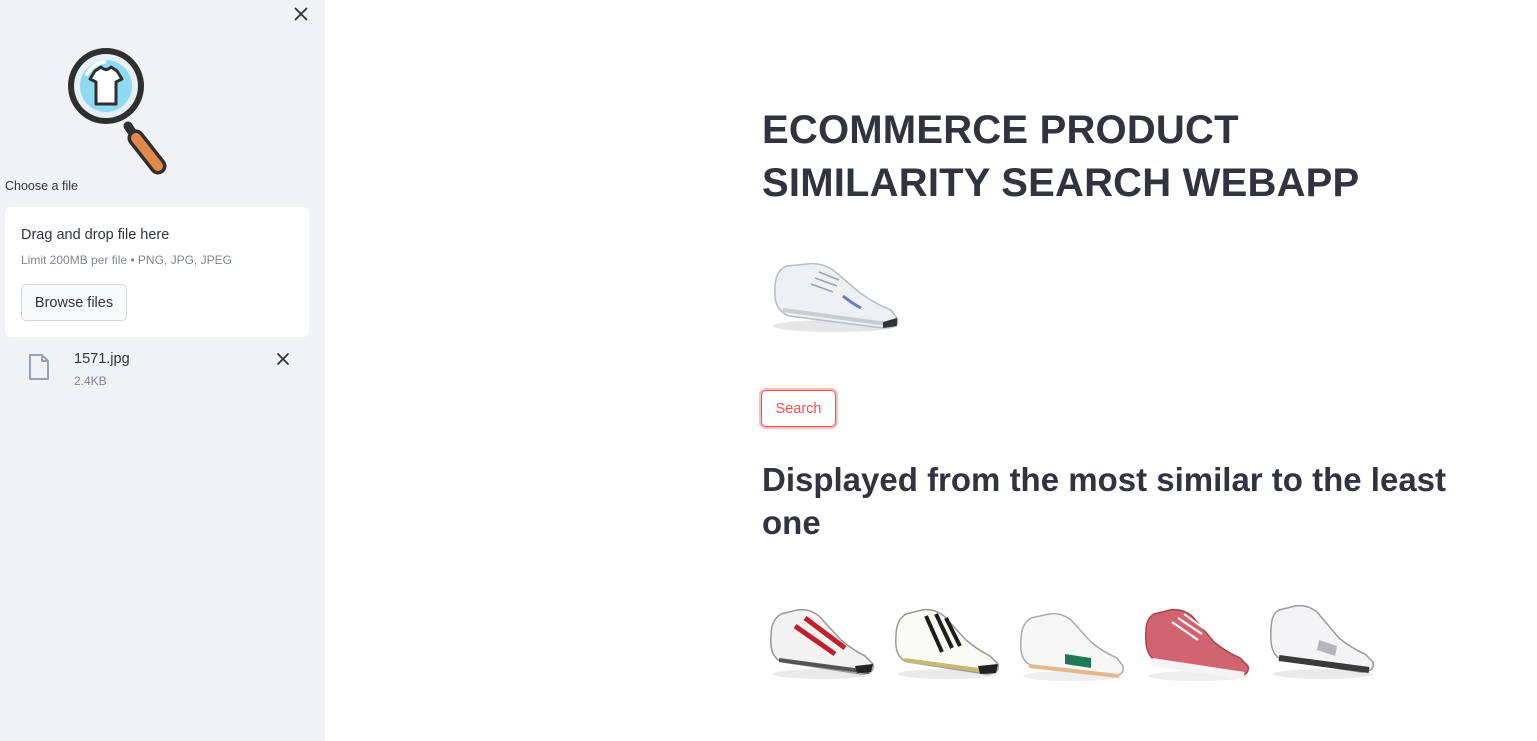  Describe the element at coordinates (157, 370) in the screenshot. I see `uploaded-file: 1571.jpg 2.4KB` at that location.